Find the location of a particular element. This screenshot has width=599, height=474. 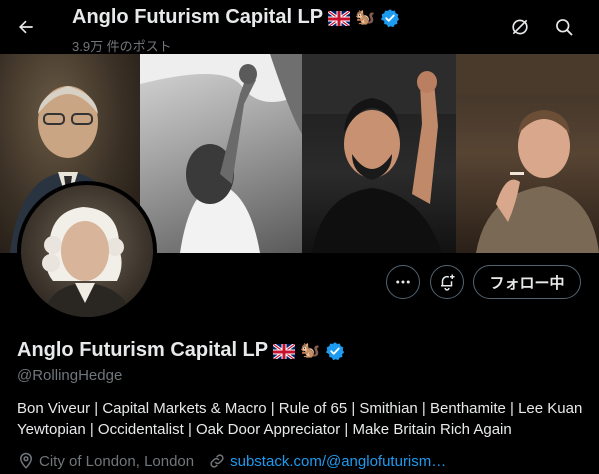

profile-name-row: Anglo Futurism Capital LP 🐿️ is located at coordinates (181, 350).